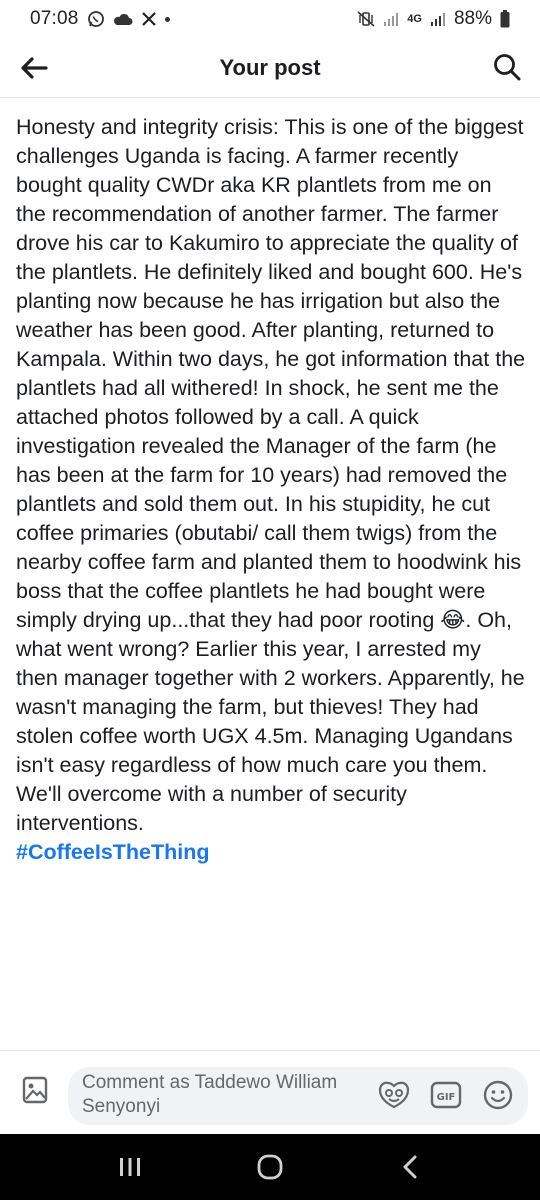  I want to click on search-icon, so click(507, 67).